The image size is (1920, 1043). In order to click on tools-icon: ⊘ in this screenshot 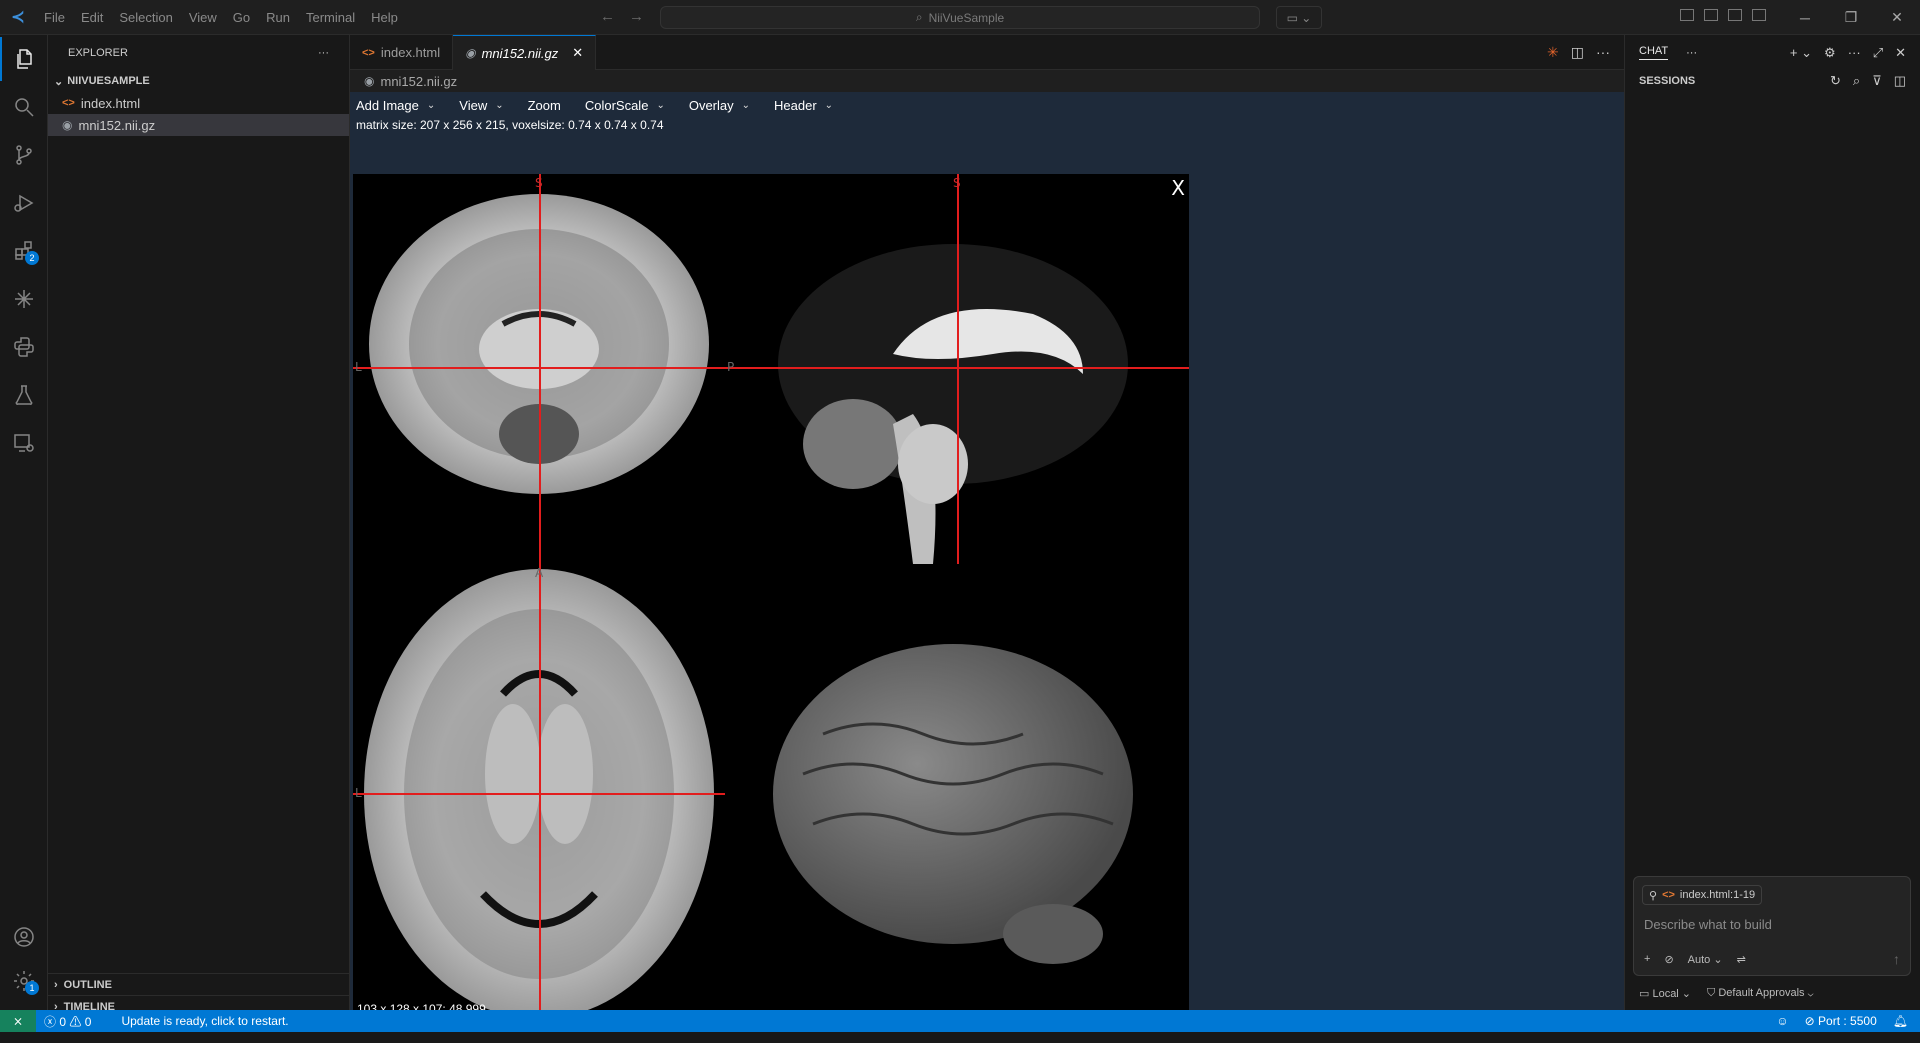, I will do `click(1668, 959)`.